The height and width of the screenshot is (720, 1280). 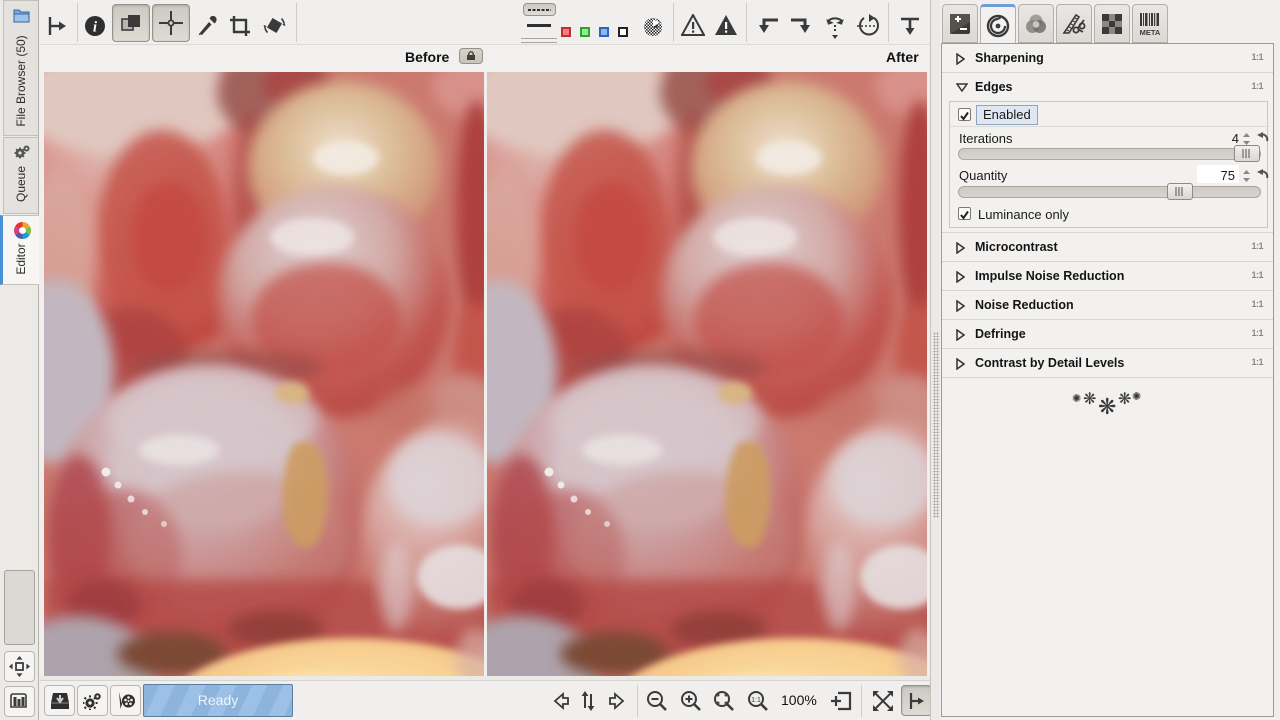 What do you see at coordinates (756, 700) in the screenshot?
I see `svg-text: 1:1` at bounding box center [756, 700].